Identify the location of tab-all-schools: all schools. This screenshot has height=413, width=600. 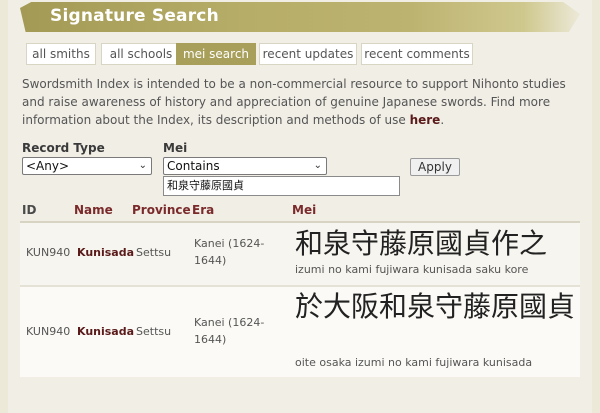
(141, 54).